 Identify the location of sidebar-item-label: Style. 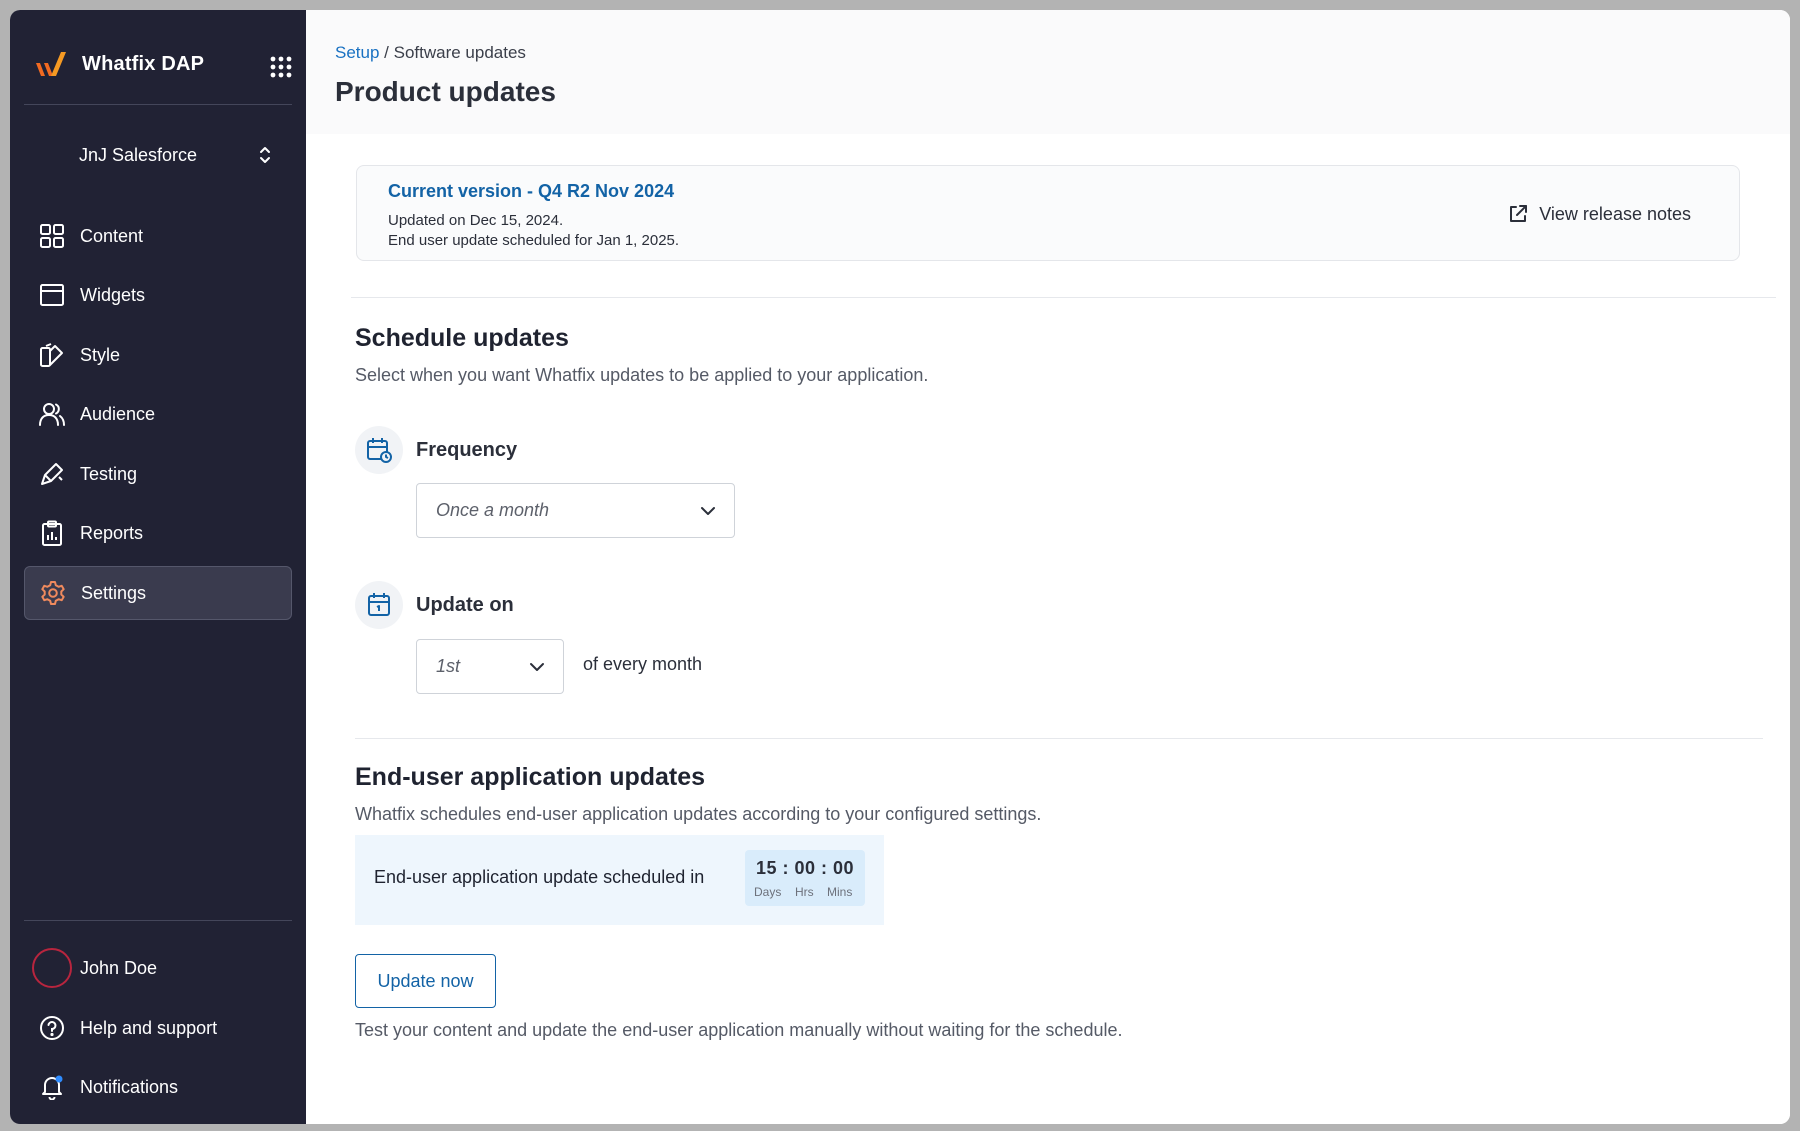
(100, 354).